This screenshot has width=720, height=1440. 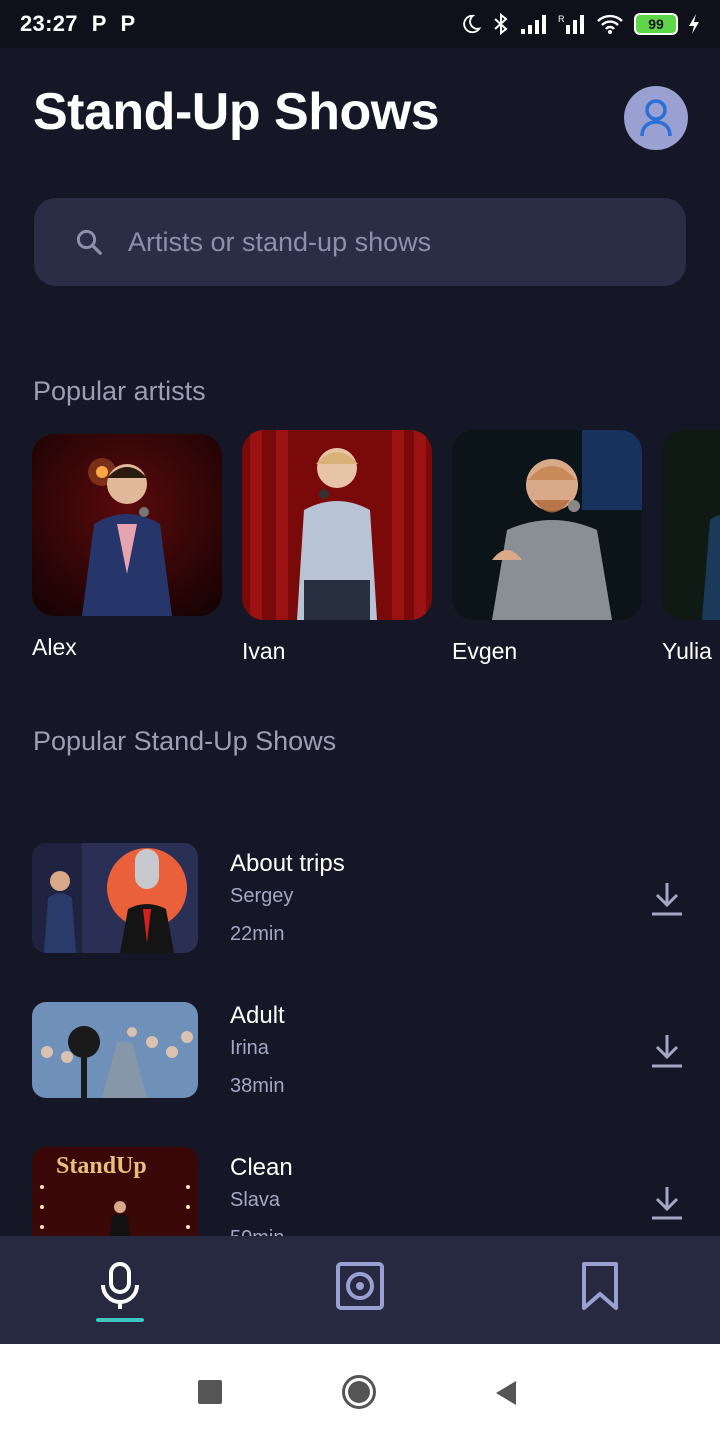 I want to click on artist-name: Yulia, so click(x=687, y=651).